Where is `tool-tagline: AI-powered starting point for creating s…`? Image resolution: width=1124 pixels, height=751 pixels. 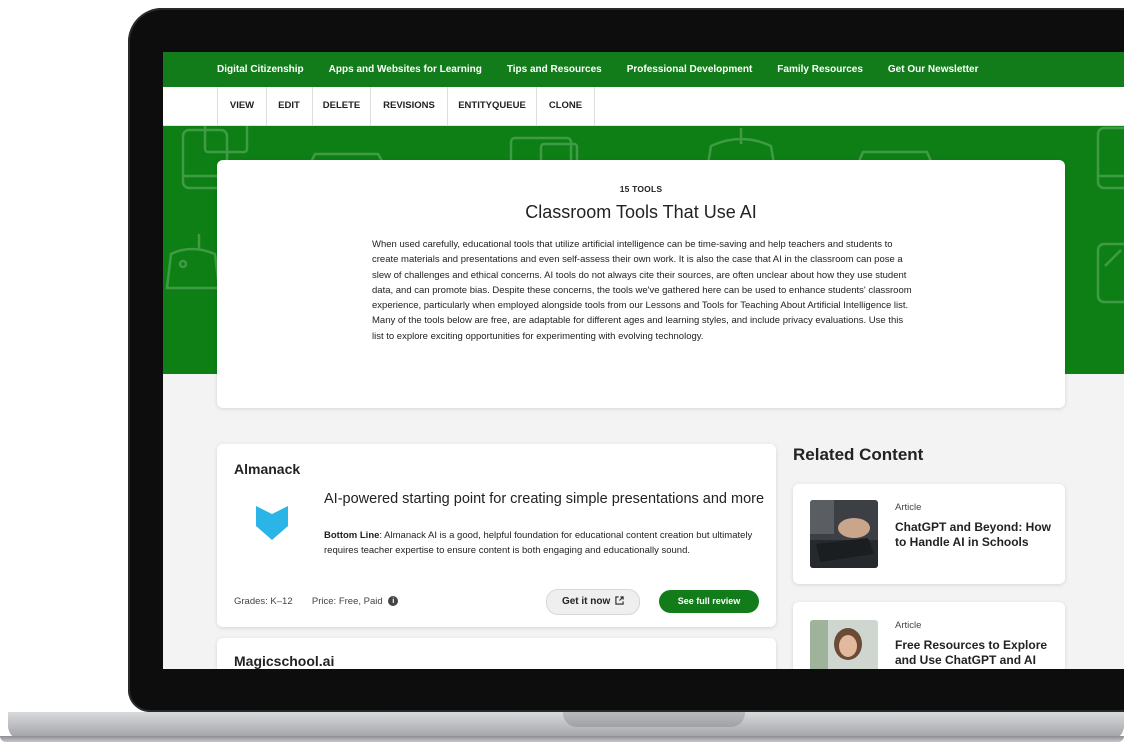 tool-tagline: AI-powered starting point for creating s… is located at coordinates (544, 499).